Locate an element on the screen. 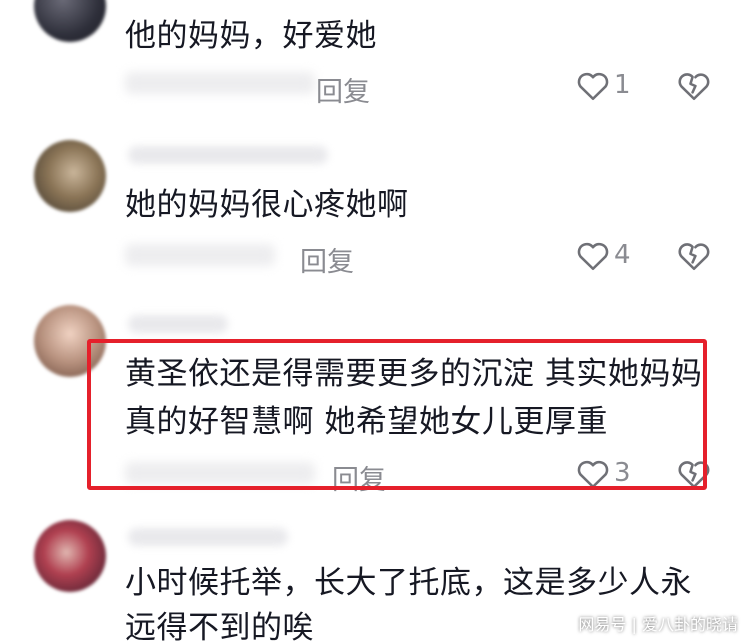  like-count: 1 is located at coordinates (622, 85).